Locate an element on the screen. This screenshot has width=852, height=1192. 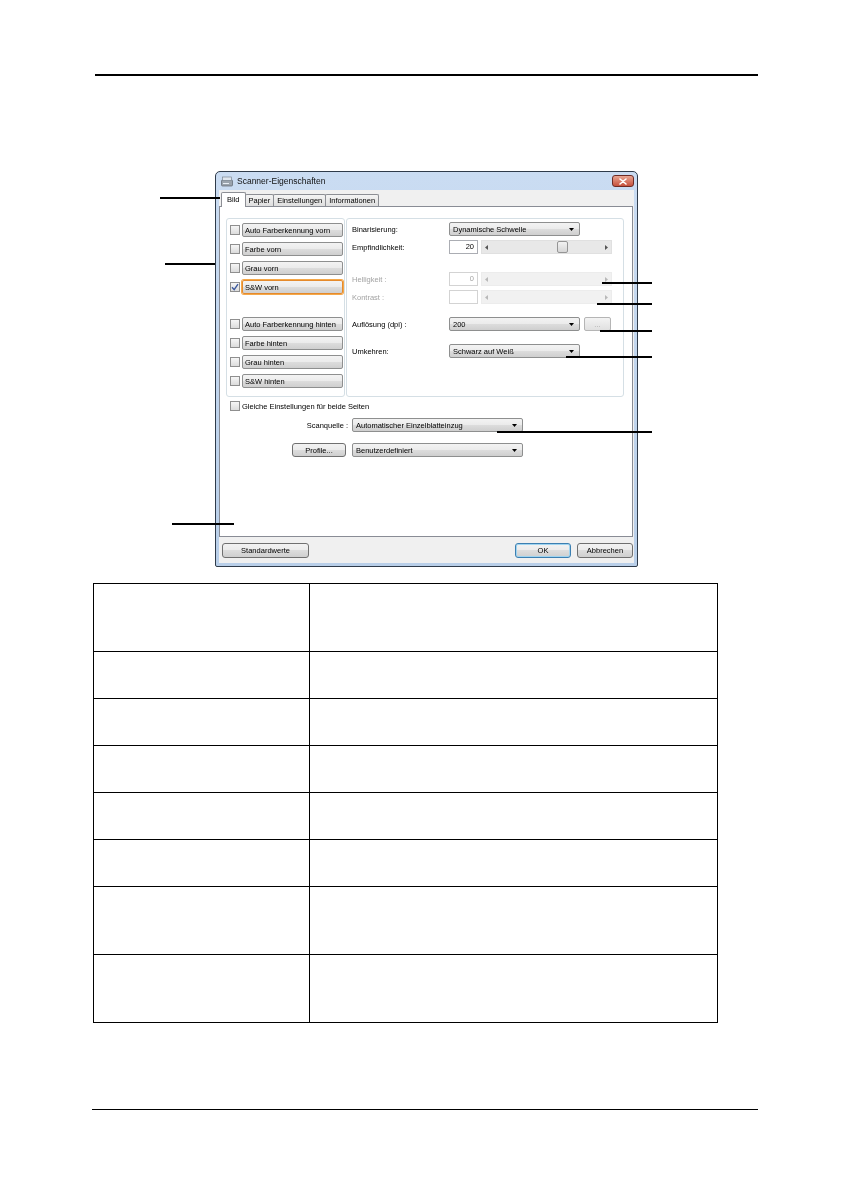
close-icon is located at coordinates (623, 181).